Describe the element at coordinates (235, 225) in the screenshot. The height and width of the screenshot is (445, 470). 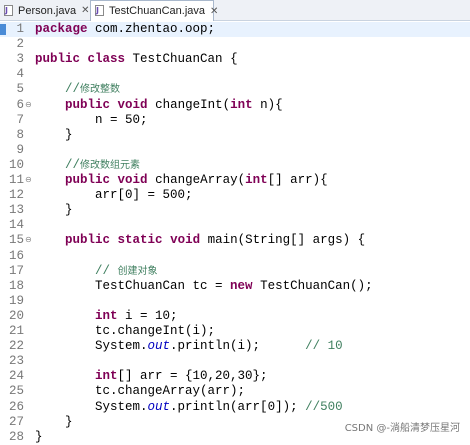
I see `code-line: 14` at that location.